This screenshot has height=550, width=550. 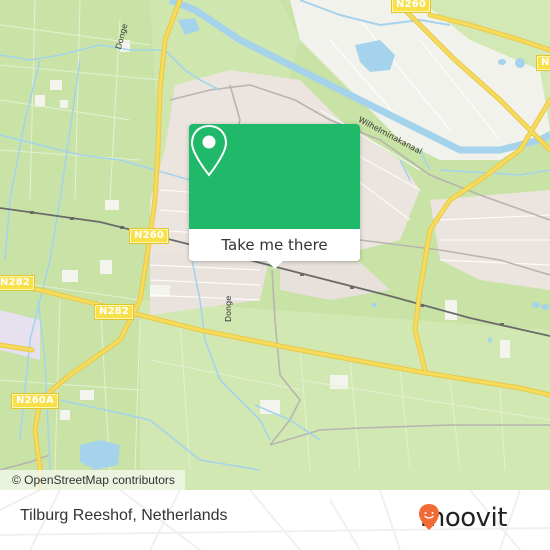 I want to click on water-label-donge: Donge, so click(x=228, y=308).